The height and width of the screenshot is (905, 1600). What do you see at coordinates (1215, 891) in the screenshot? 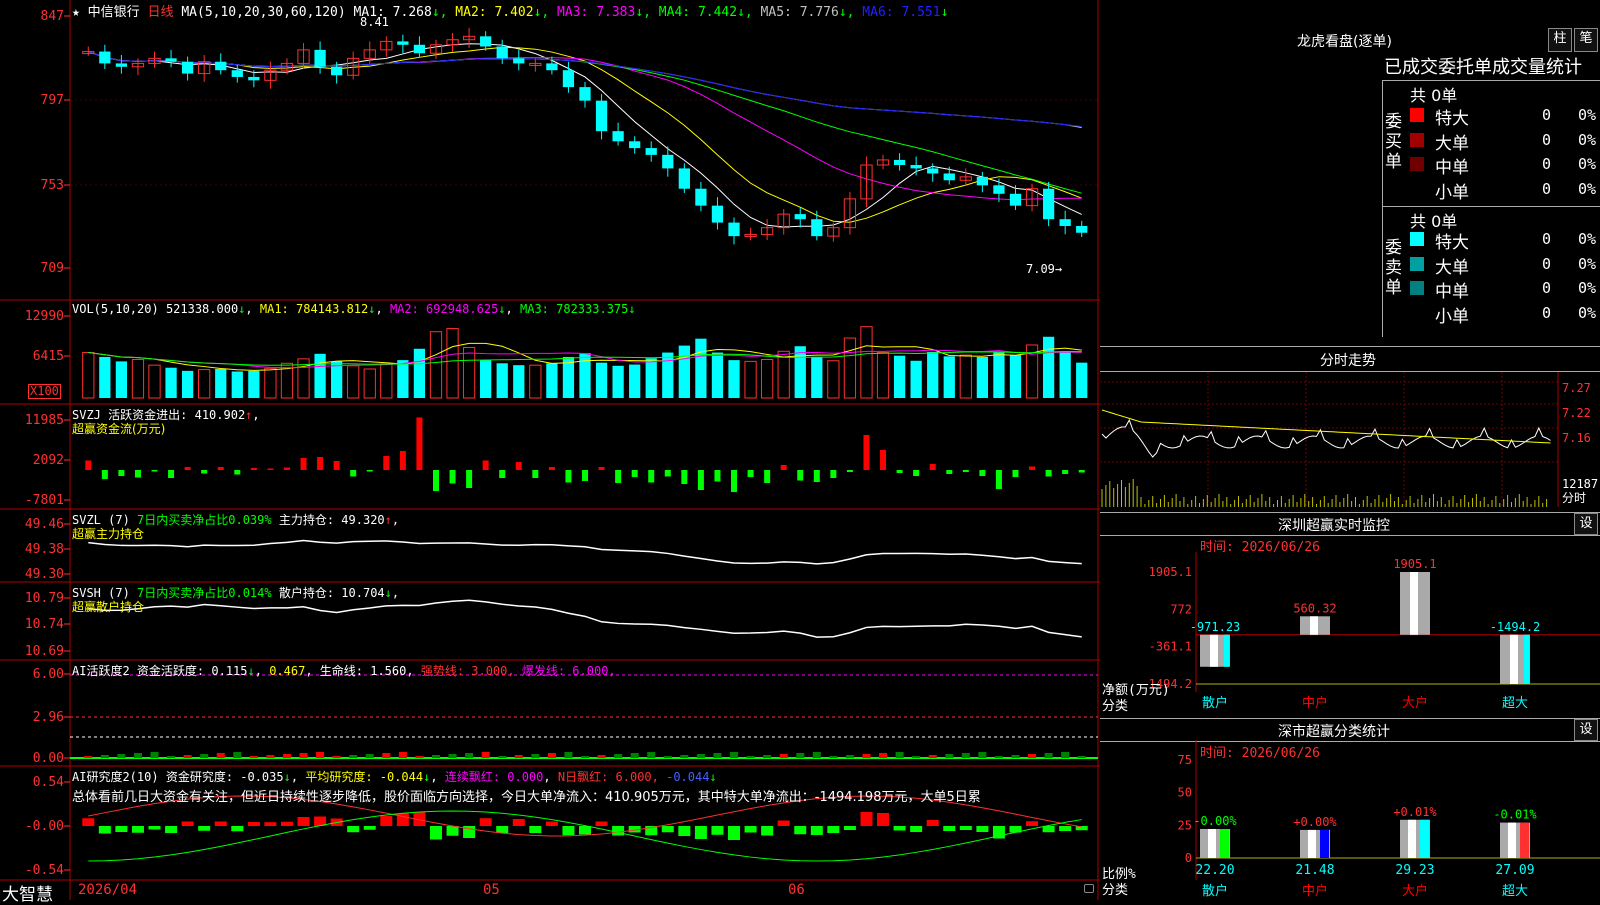
I see `classify-cat-label: 散户` at bounding box center [1215, 891].